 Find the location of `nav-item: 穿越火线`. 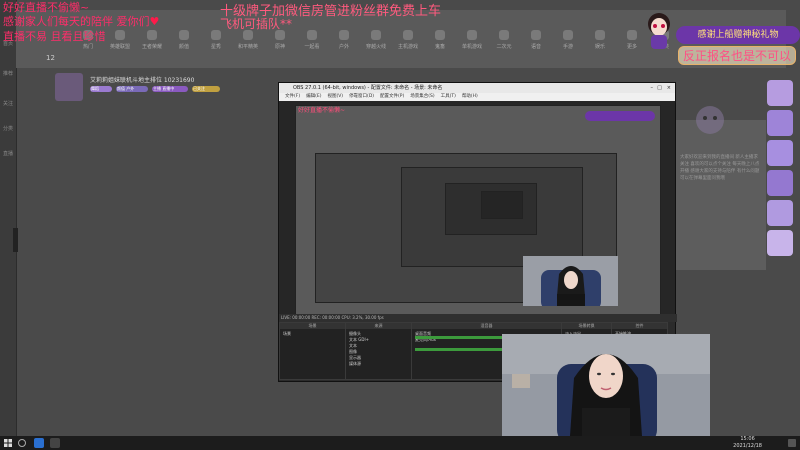

nav-item: 穿越火线 is located at coordinates (376, 43).